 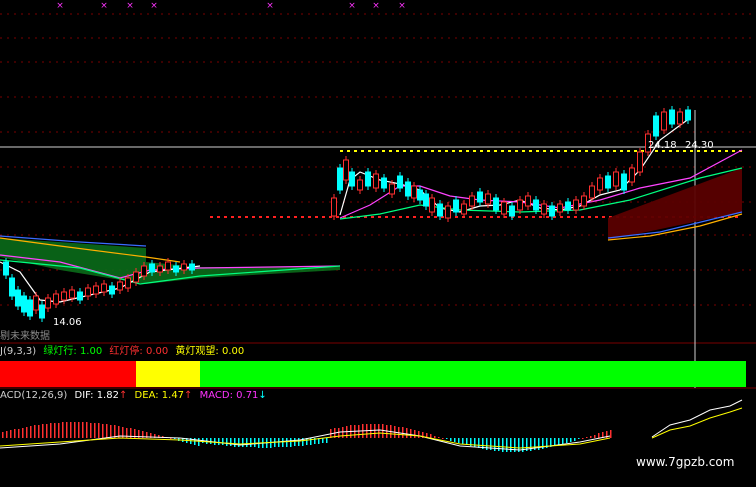 I want to click on macd-down-arrow-icon: ↓, so click(x=262, y=395).